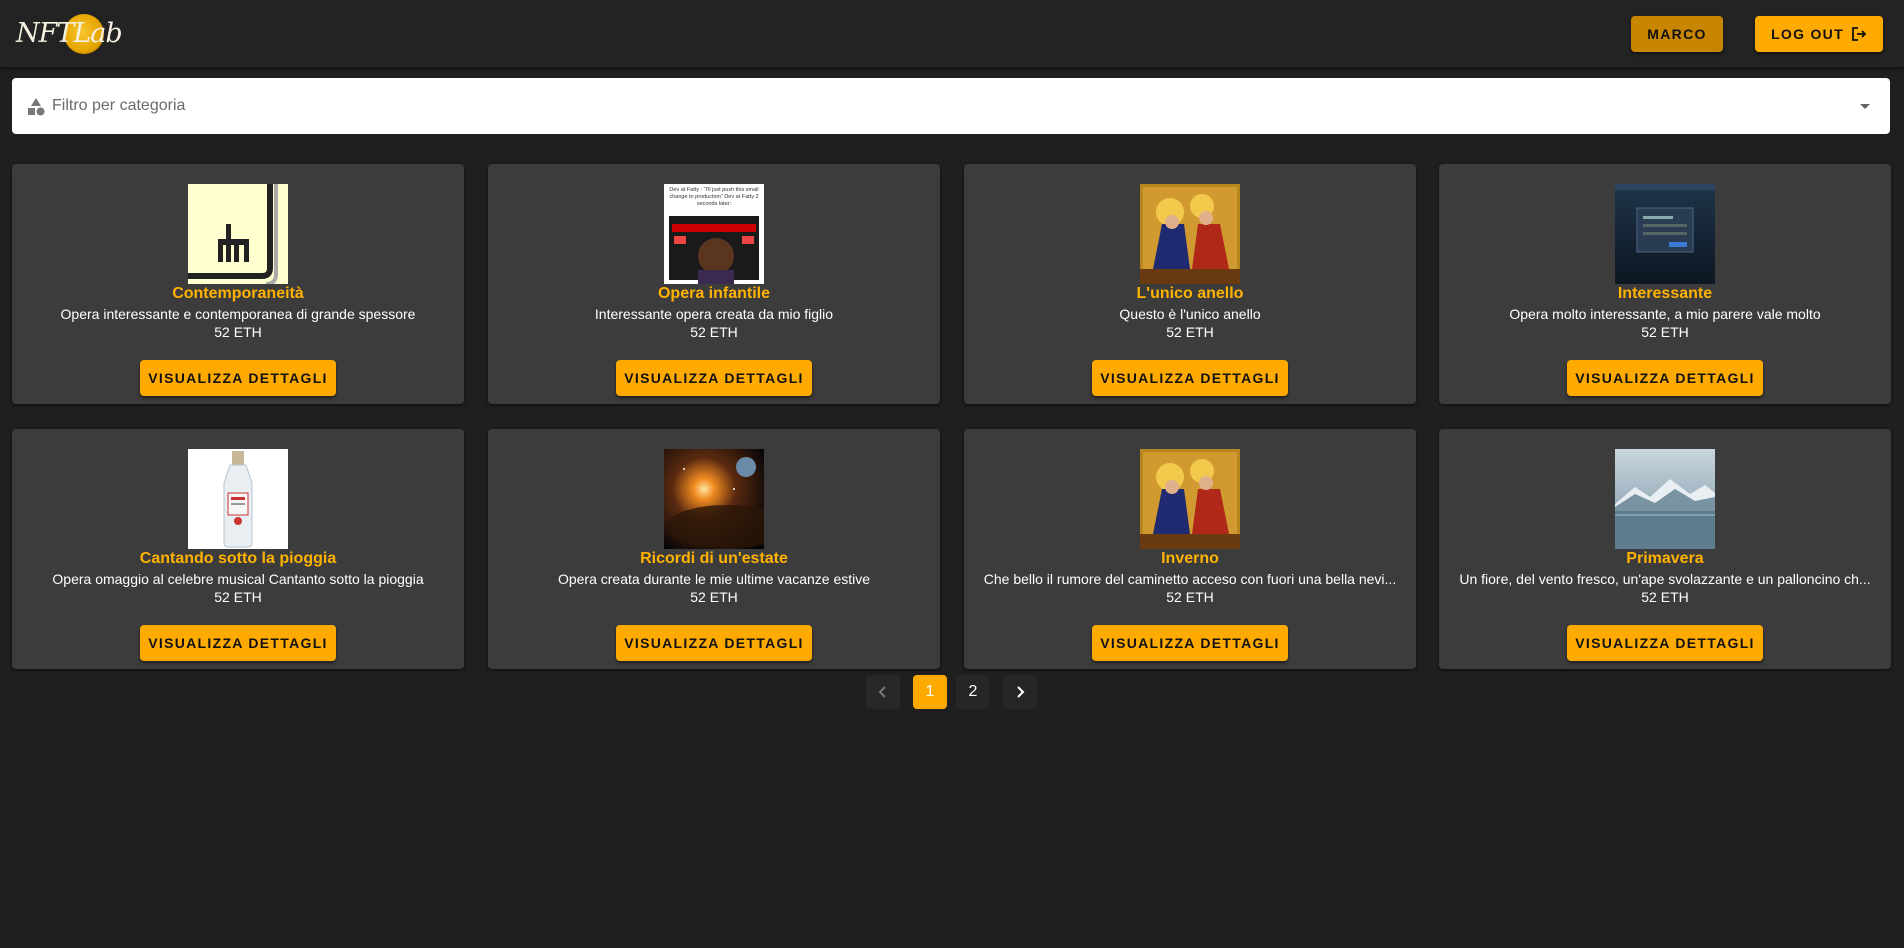 The height and width of the screenshot is (948, 1904). I want to click on card-description: Questo è l'unico anello, so click(1190, 314).